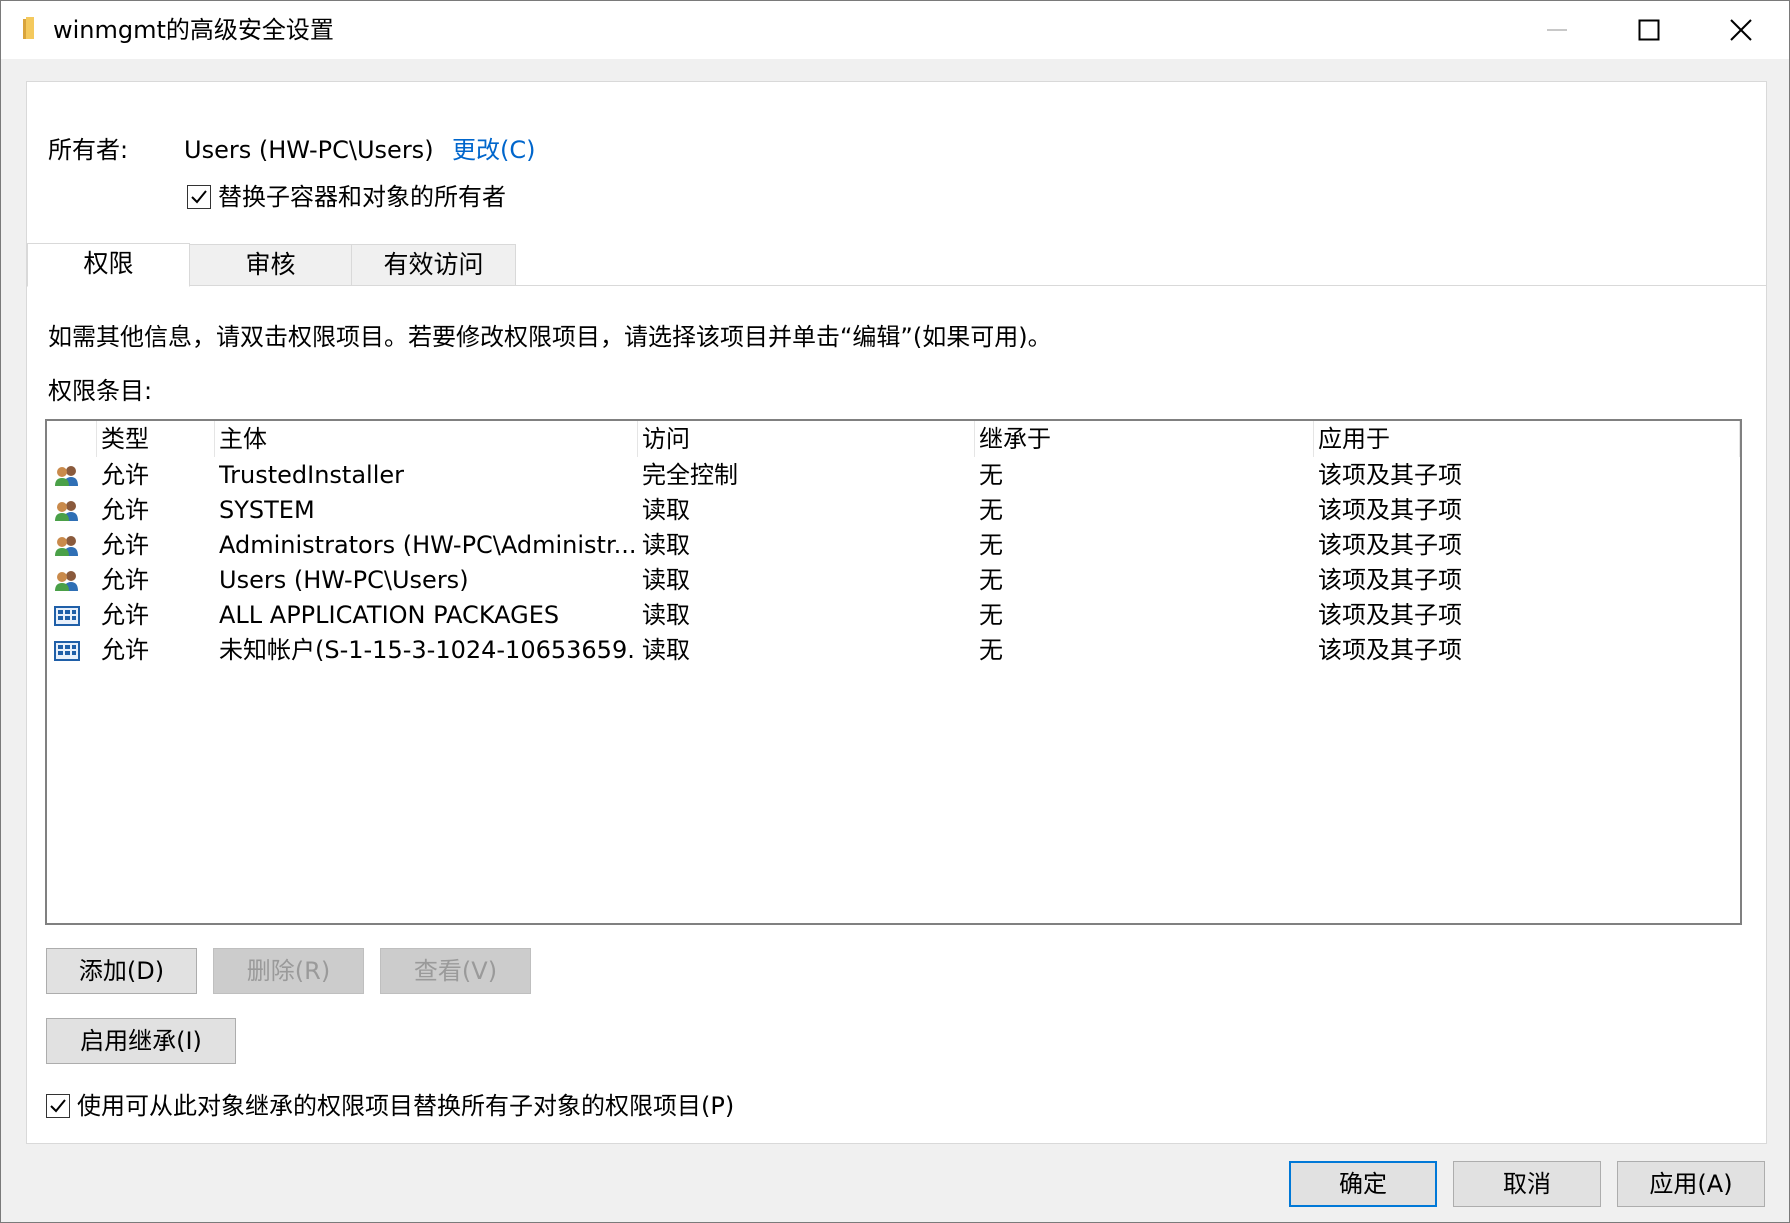  What do you see at coordinates (893, 580) in the screenshot?
I see `table-row: 允许 Users (HW-PC\Users) 读取 无 该项及其子项` at bounding box center [893, 580].